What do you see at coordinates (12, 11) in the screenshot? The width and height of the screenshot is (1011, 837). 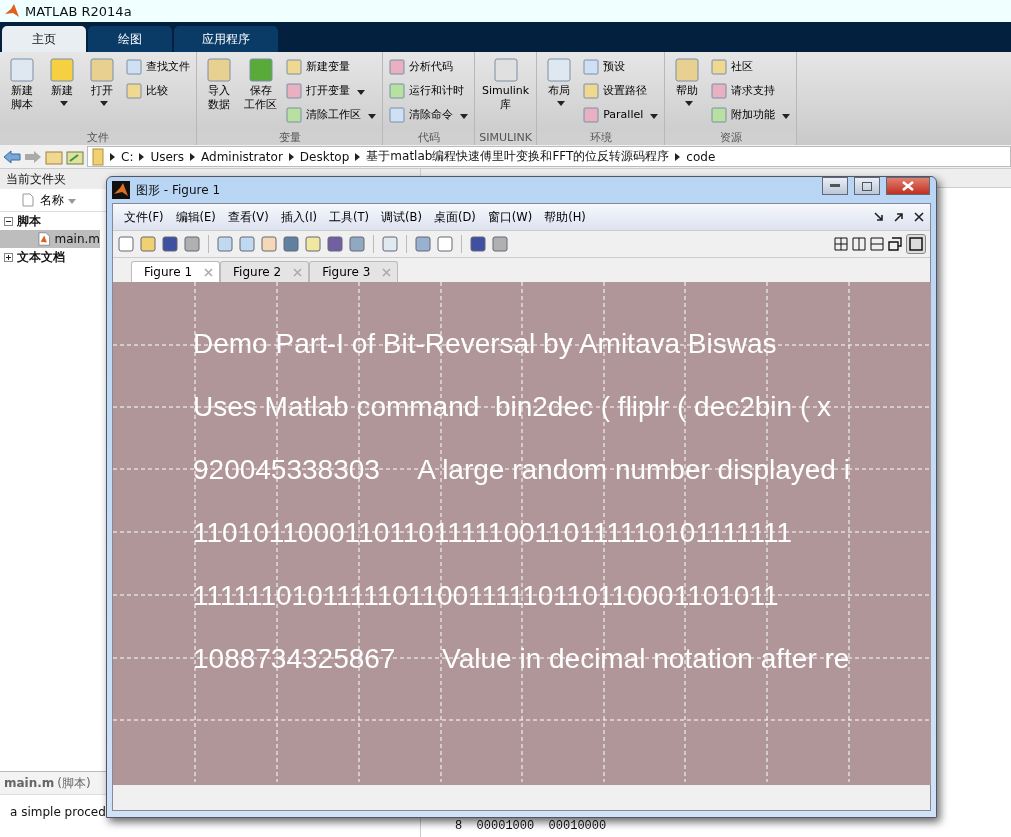 I see `logo-icon` at bounding box center [12, 11].